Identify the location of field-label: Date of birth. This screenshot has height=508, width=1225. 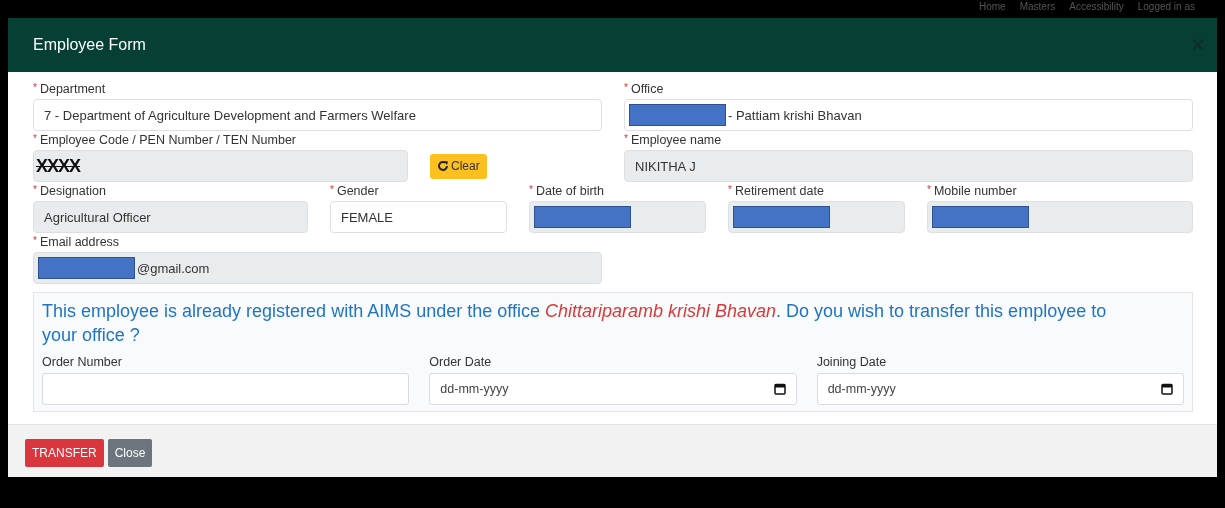
(569, 191).